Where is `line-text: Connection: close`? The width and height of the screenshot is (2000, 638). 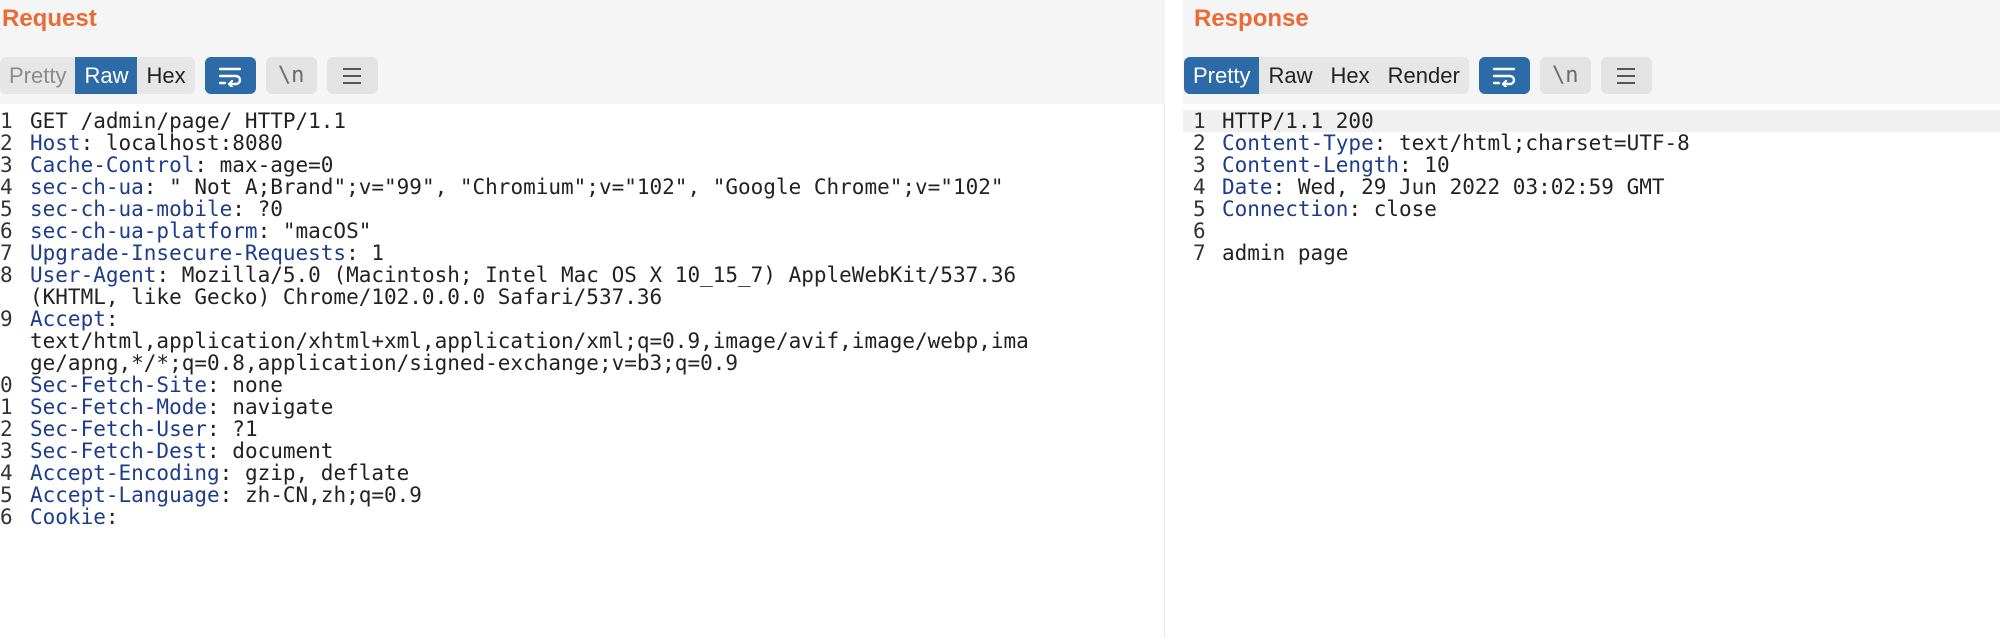
line-text: Connection: close is located at coordinates (1329, 209).